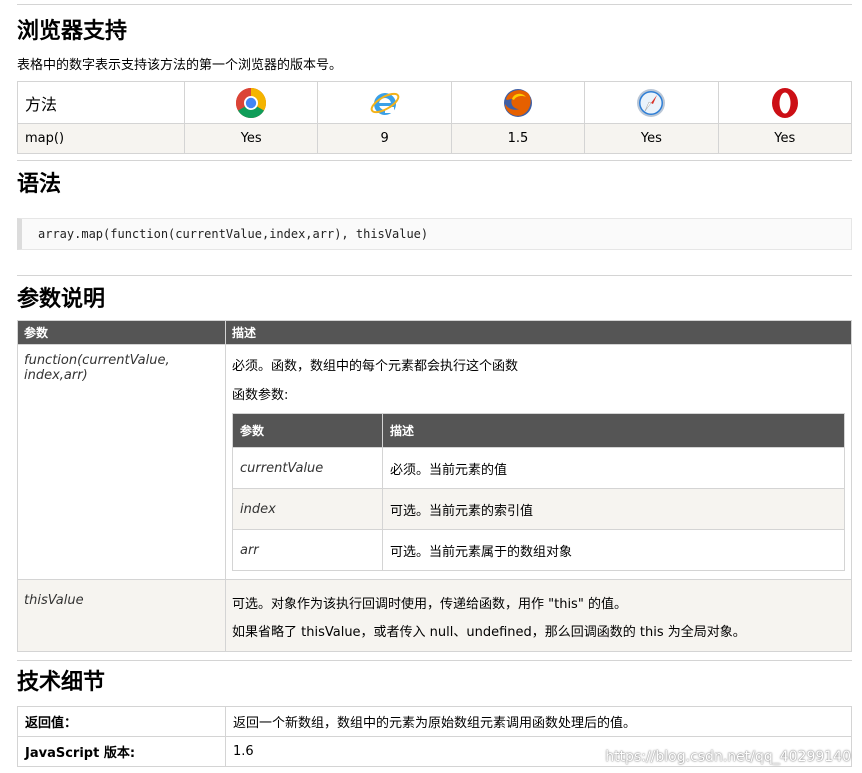 This screenshot has width=862, height=773. I want to click on param-name: function(currentValue, index,arr), so click(121, 462).